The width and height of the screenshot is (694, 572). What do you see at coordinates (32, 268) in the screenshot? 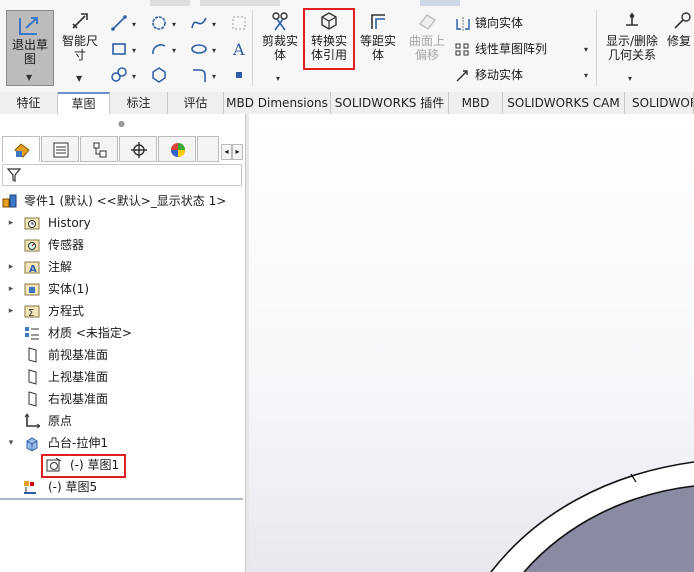
I see `annotation-icon: A` at bounding box center [32, 268].